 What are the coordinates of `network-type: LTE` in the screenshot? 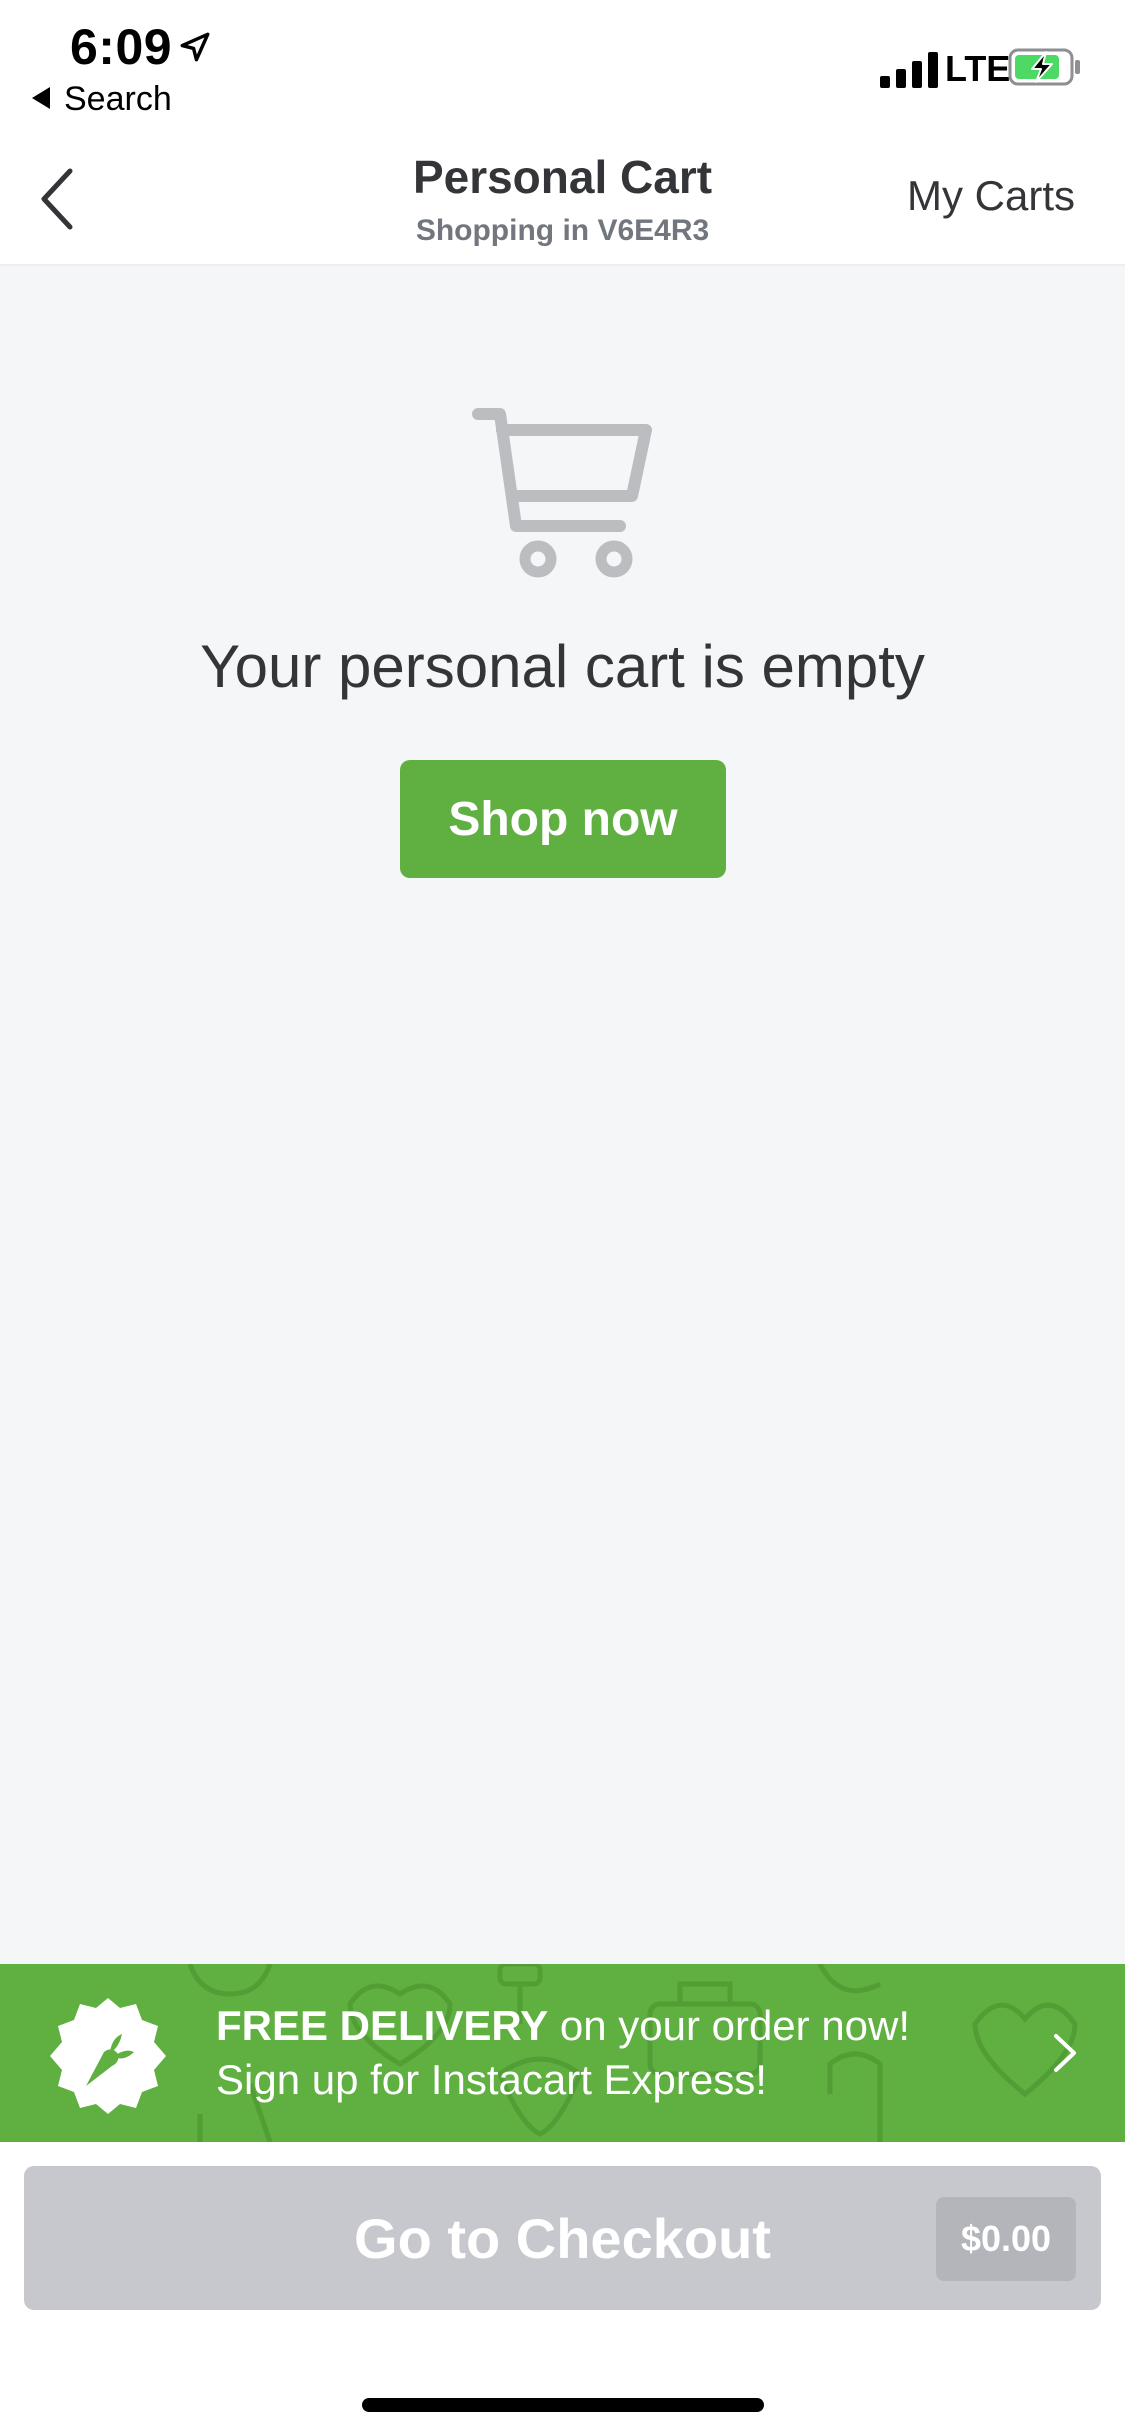 It's located at (978, 68).